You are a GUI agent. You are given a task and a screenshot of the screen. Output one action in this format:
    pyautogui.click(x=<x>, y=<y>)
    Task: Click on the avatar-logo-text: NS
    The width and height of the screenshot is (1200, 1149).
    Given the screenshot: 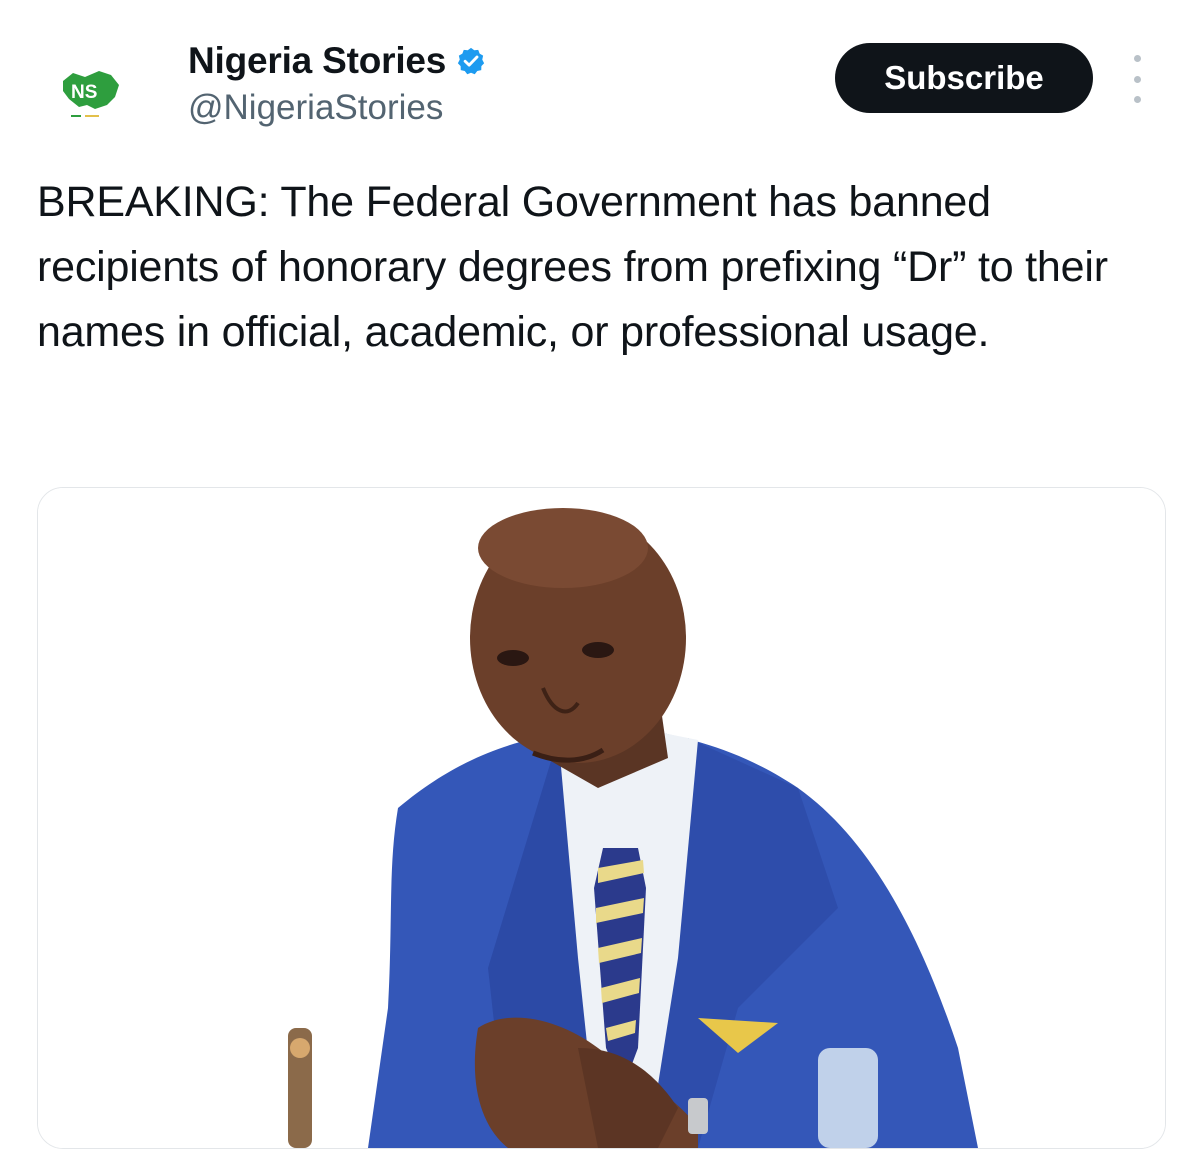 What is the action you would take?
    pyautogui.click(x=84, y=92)
    